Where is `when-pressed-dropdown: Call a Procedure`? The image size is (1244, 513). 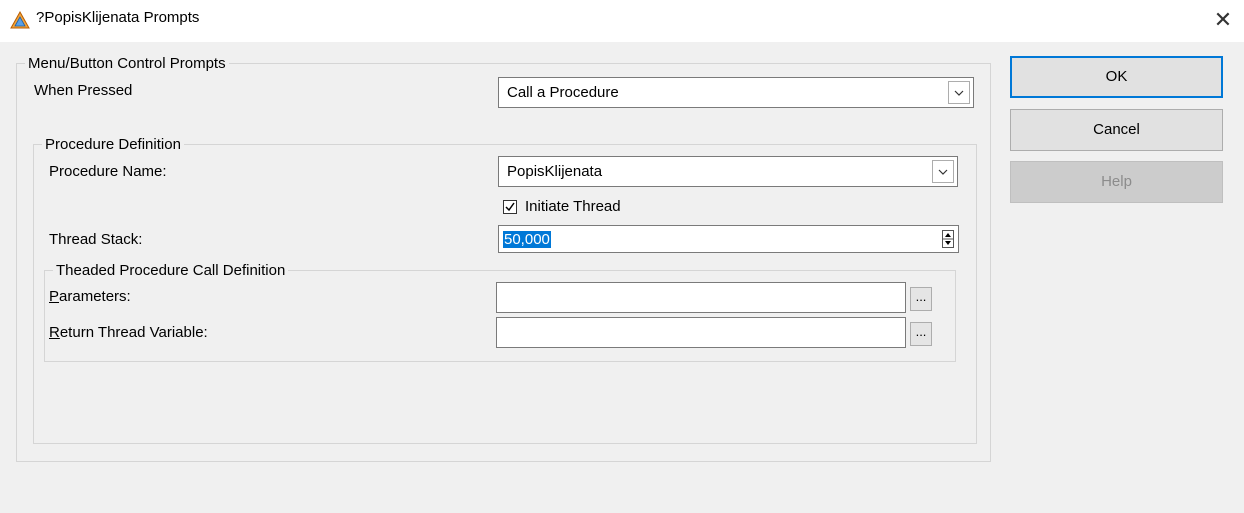 when-pressed-dropdown: Call a Procedure is located at coordinates (736, 92).